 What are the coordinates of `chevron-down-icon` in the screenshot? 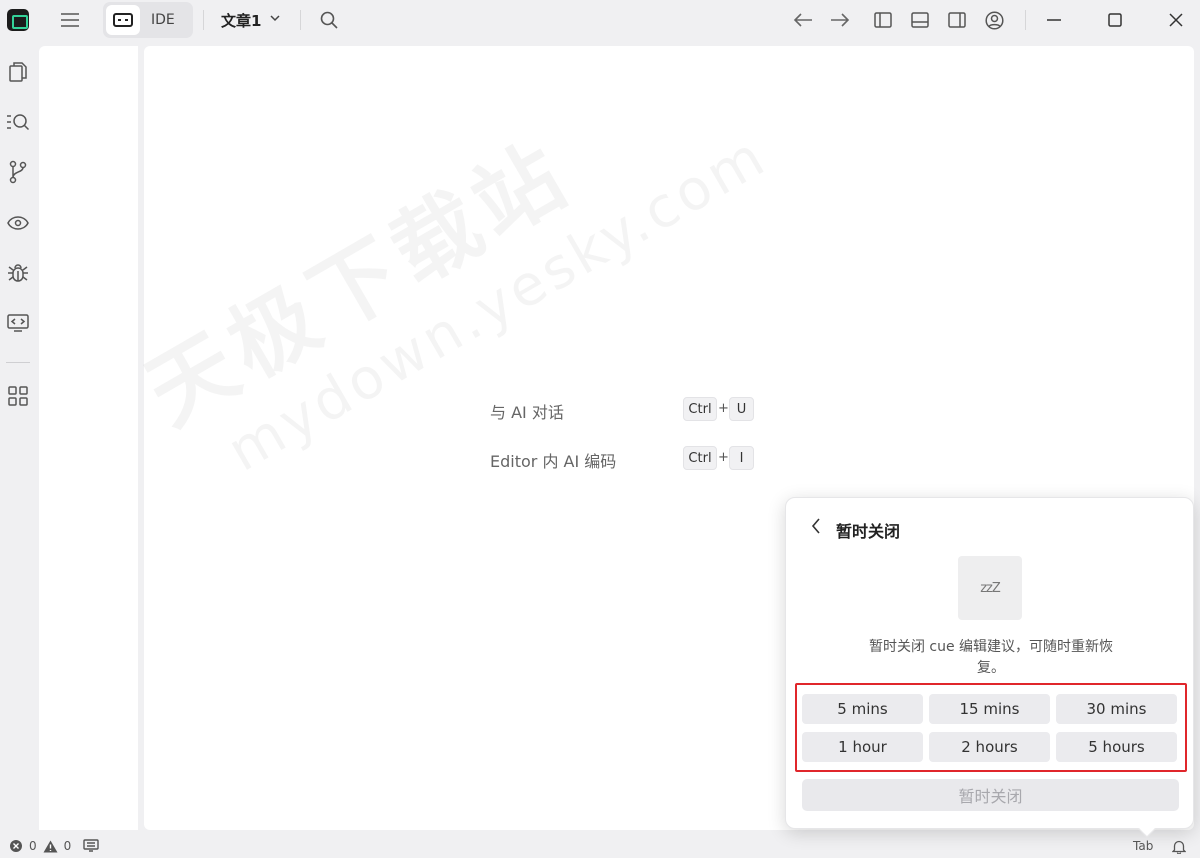 It's located at (275, 18).